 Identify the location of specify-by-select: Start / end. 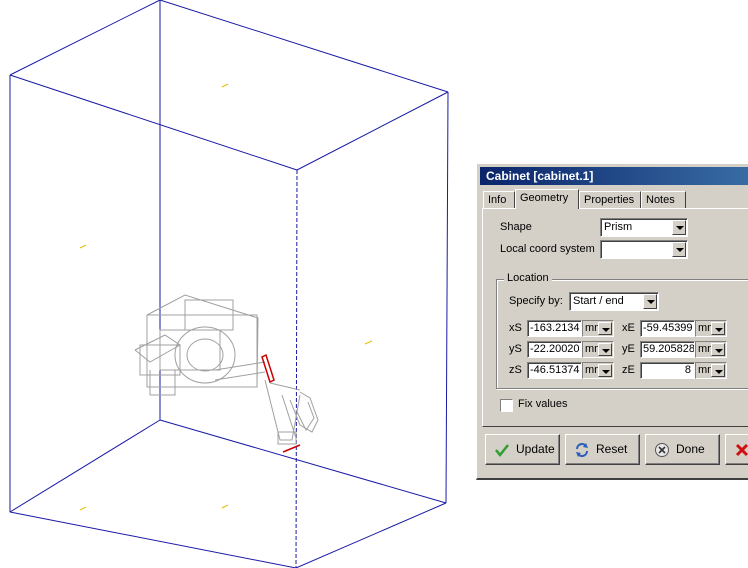
(614, 301).